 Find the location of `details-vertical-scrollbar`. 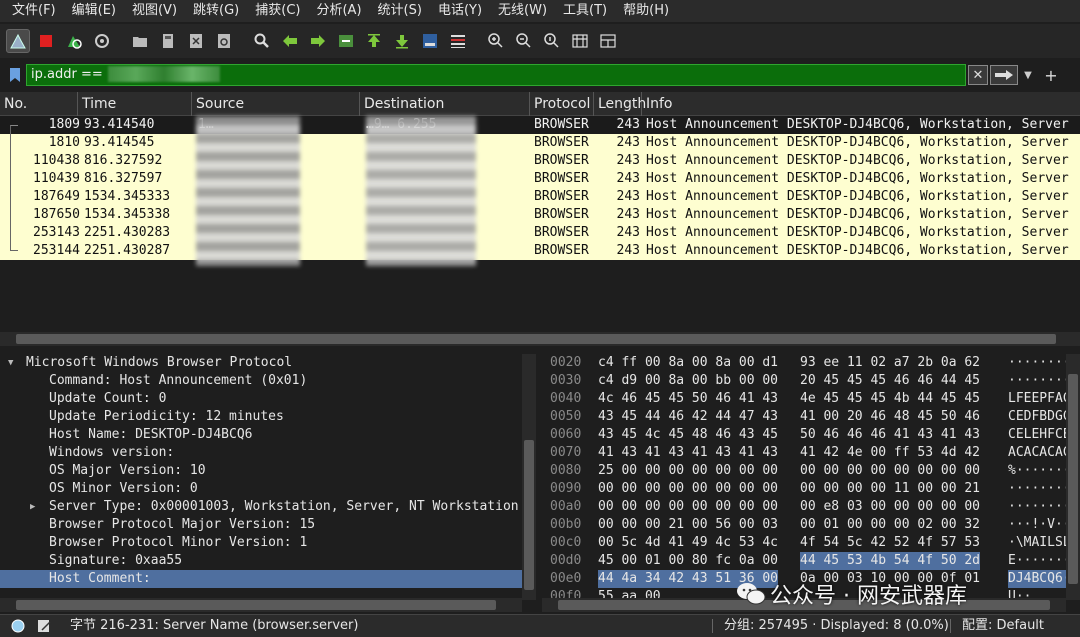

details-vertical-scrollbar is located at coordinates (529, 477).